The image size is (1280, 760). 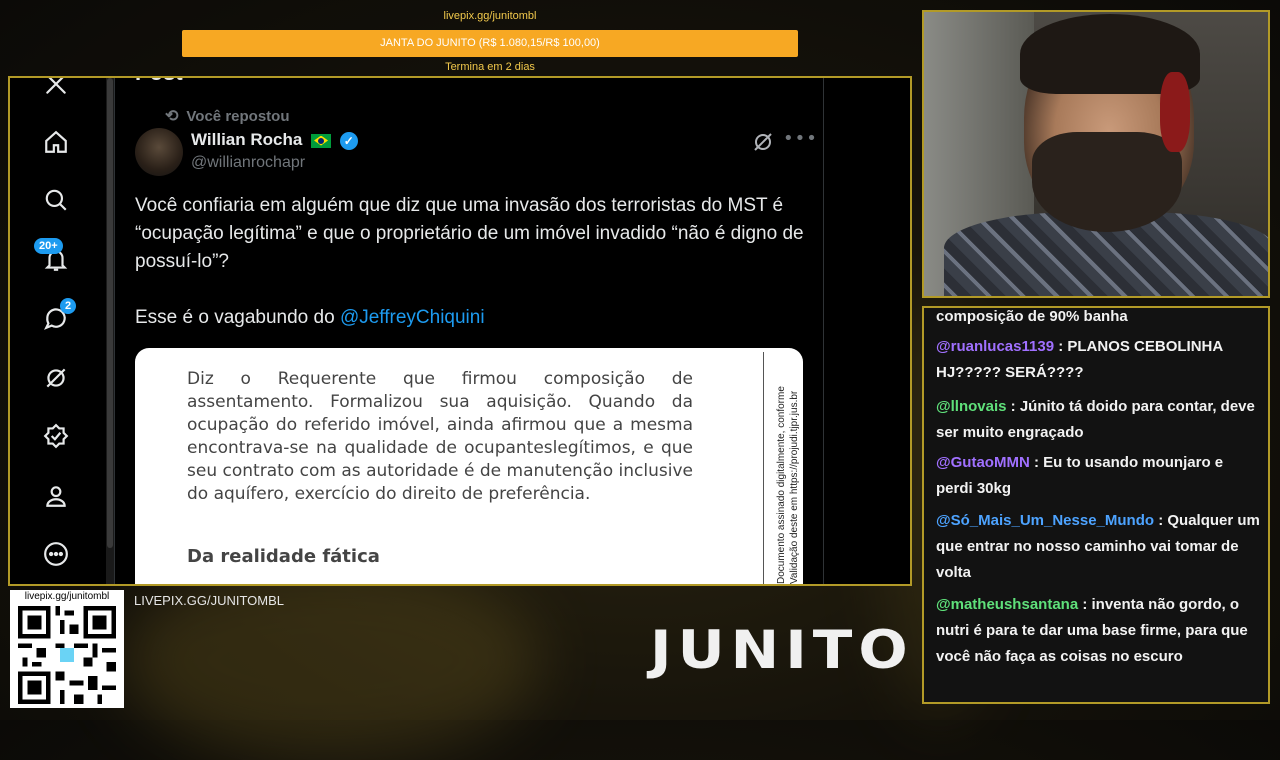 What do you see at coordinates (321, 140) in the screenshot?
I see `brazil-flag-icon` at bounding box center [321, 140].